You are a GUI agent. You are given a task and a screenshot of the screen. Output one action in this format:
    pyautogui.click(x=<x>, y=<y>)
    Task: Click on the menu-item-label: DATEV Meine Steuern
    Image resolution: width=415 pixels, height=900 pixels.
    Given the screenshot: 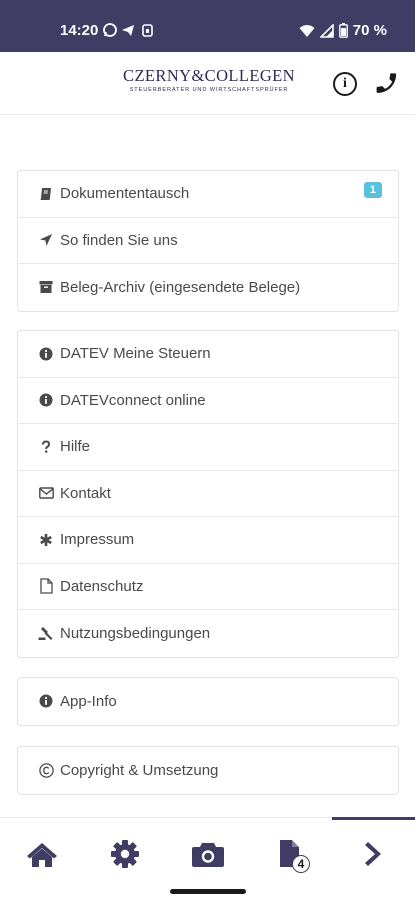 What is the action you would take?
    pyautogui.click(x=135, y=354)
    